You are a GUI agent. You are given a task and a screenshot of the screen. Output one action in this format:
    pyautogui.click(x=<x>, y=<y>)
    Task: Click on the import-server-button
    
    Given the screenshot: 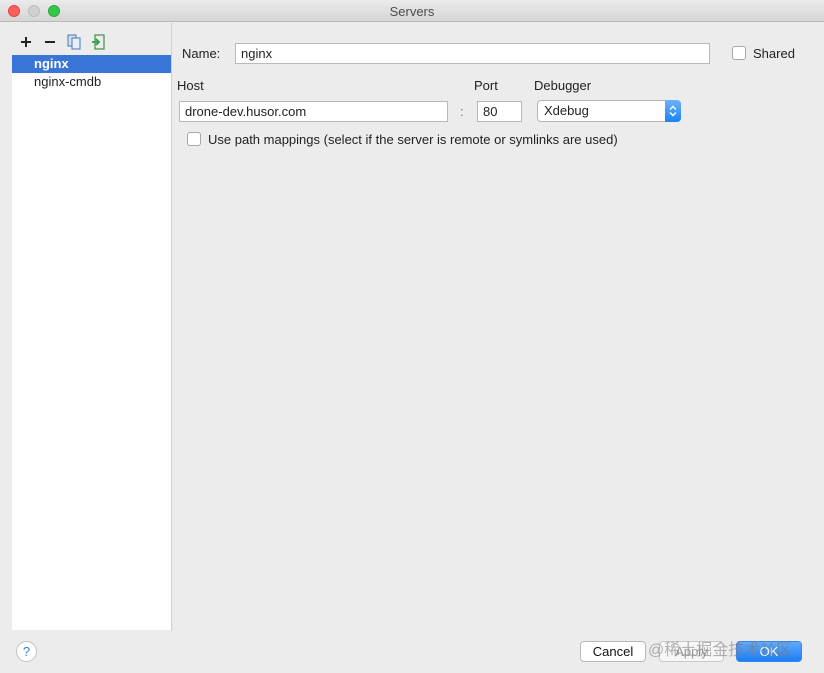 What is the action you would take?
    pyautogui.click(x=98, y=42)
    